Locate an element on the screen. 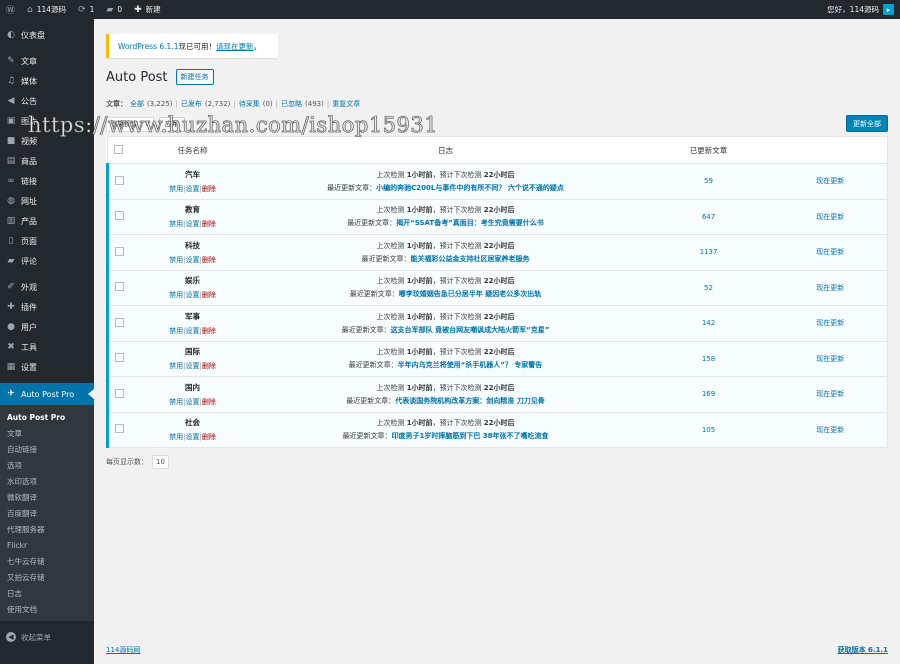 The image size is (900, 664). recent-article-link: 能关福彩公益金支持社区居家养老服务 is located at coordinates (470, 259).